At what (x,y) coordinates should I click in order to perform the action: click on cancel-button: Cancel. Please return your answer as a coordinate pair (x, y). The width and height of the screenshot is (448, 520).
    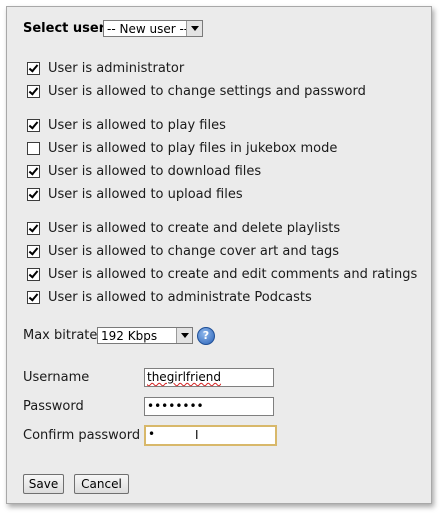
    Looking at the image, I should click on (101, 484).